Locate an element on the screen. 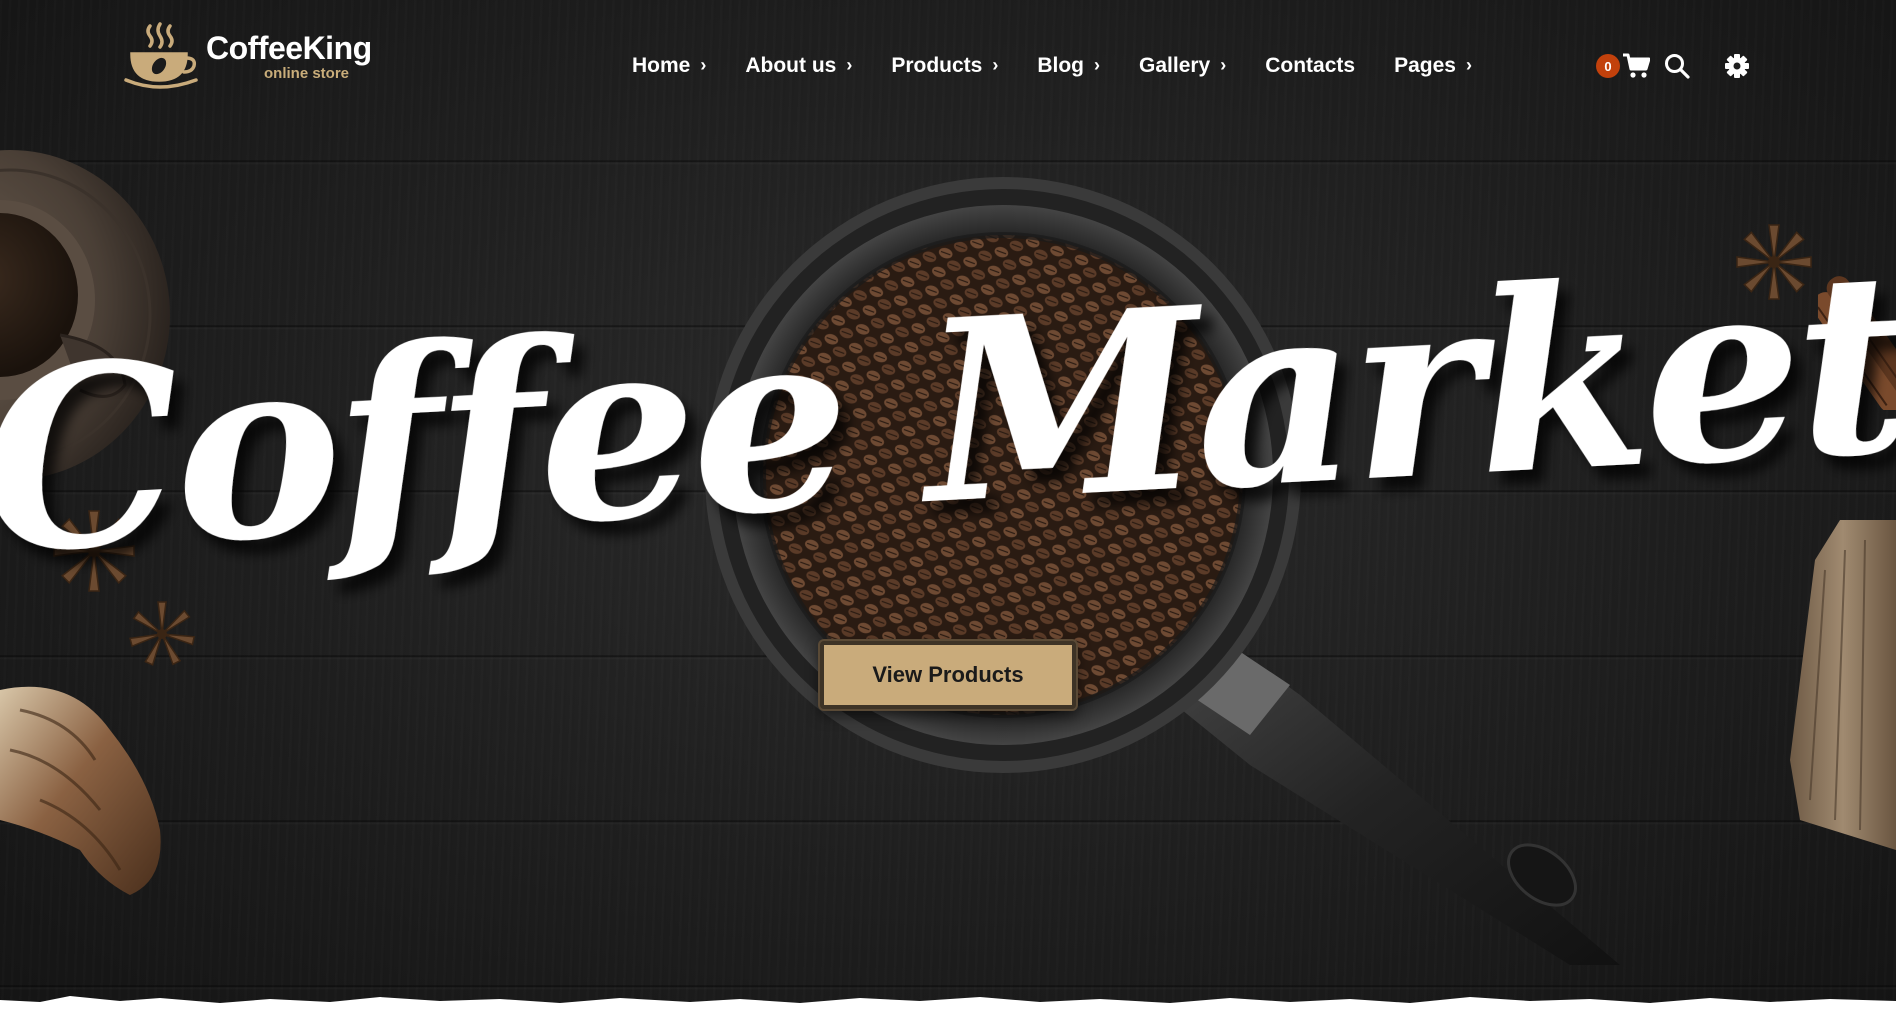 The height and width of the screenshot is (1027, 1896). header-tools: 0 is located at coordinates (1673, 66).